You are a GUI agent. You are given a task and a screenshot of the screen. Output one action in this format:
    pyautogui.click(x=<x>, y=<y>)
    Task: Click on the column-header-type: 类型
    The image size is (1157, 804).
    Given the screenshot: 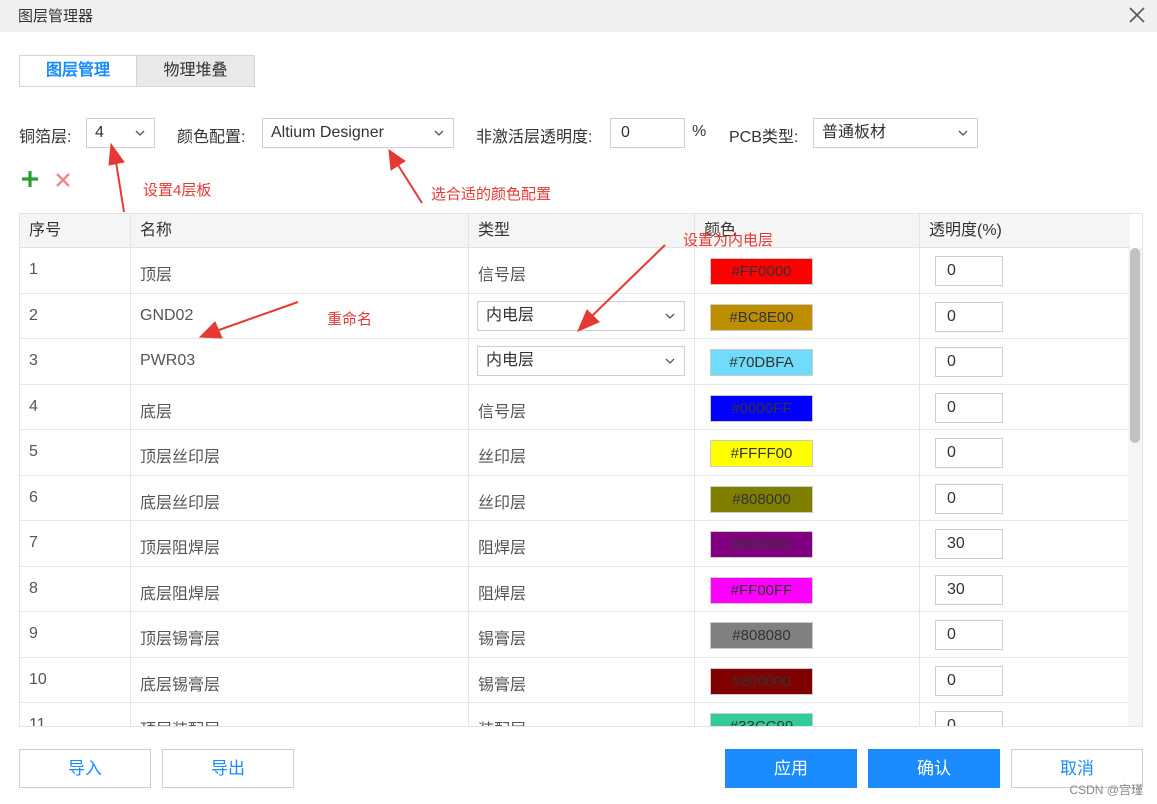 What is the action you would take?
    pyautogui.click(x=582, y=231)
    